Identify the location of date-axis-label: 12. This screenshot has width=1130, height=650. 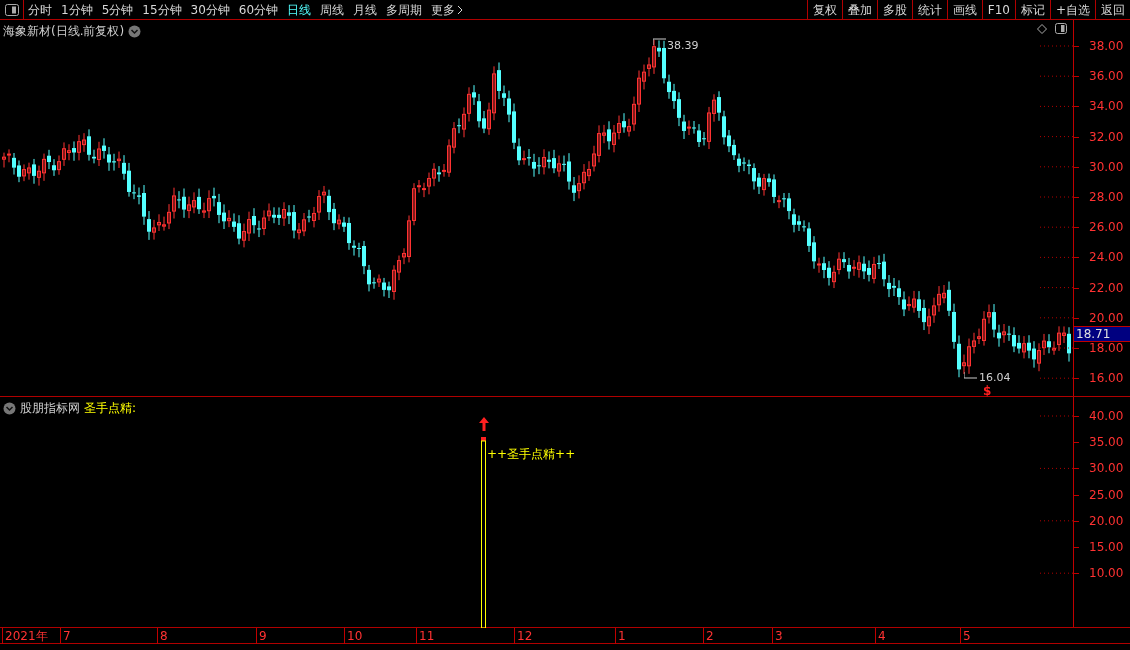
(523, 636).